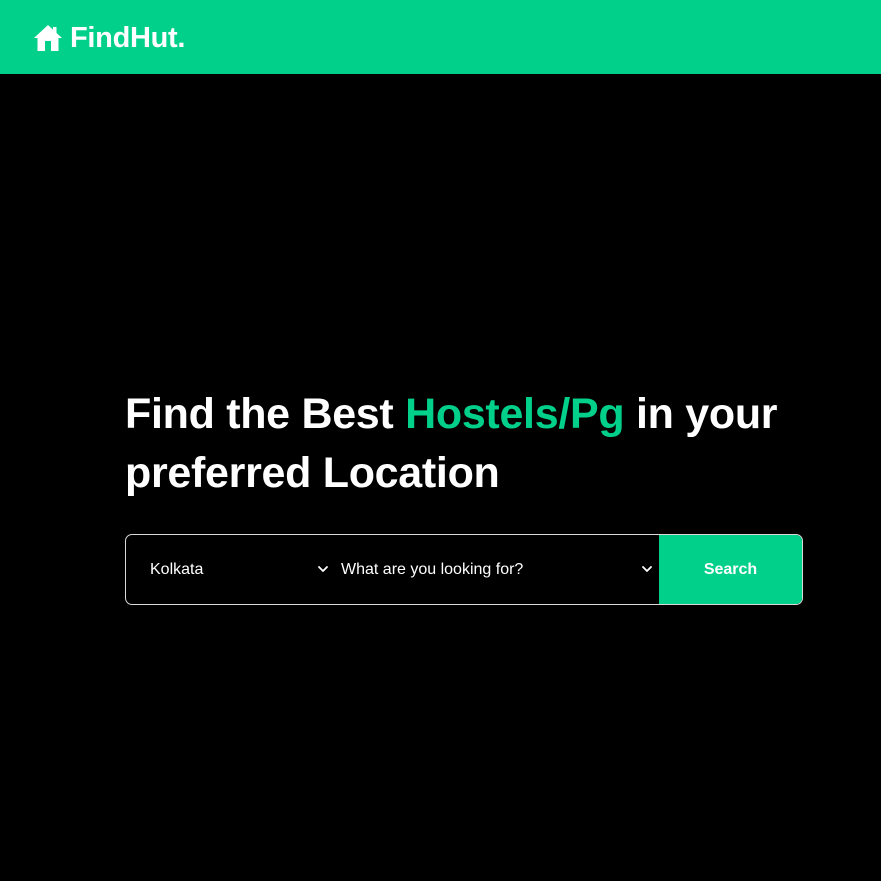  I want to click on search-bar: Kolkata What are you looking for? Search, so click(464, 569).